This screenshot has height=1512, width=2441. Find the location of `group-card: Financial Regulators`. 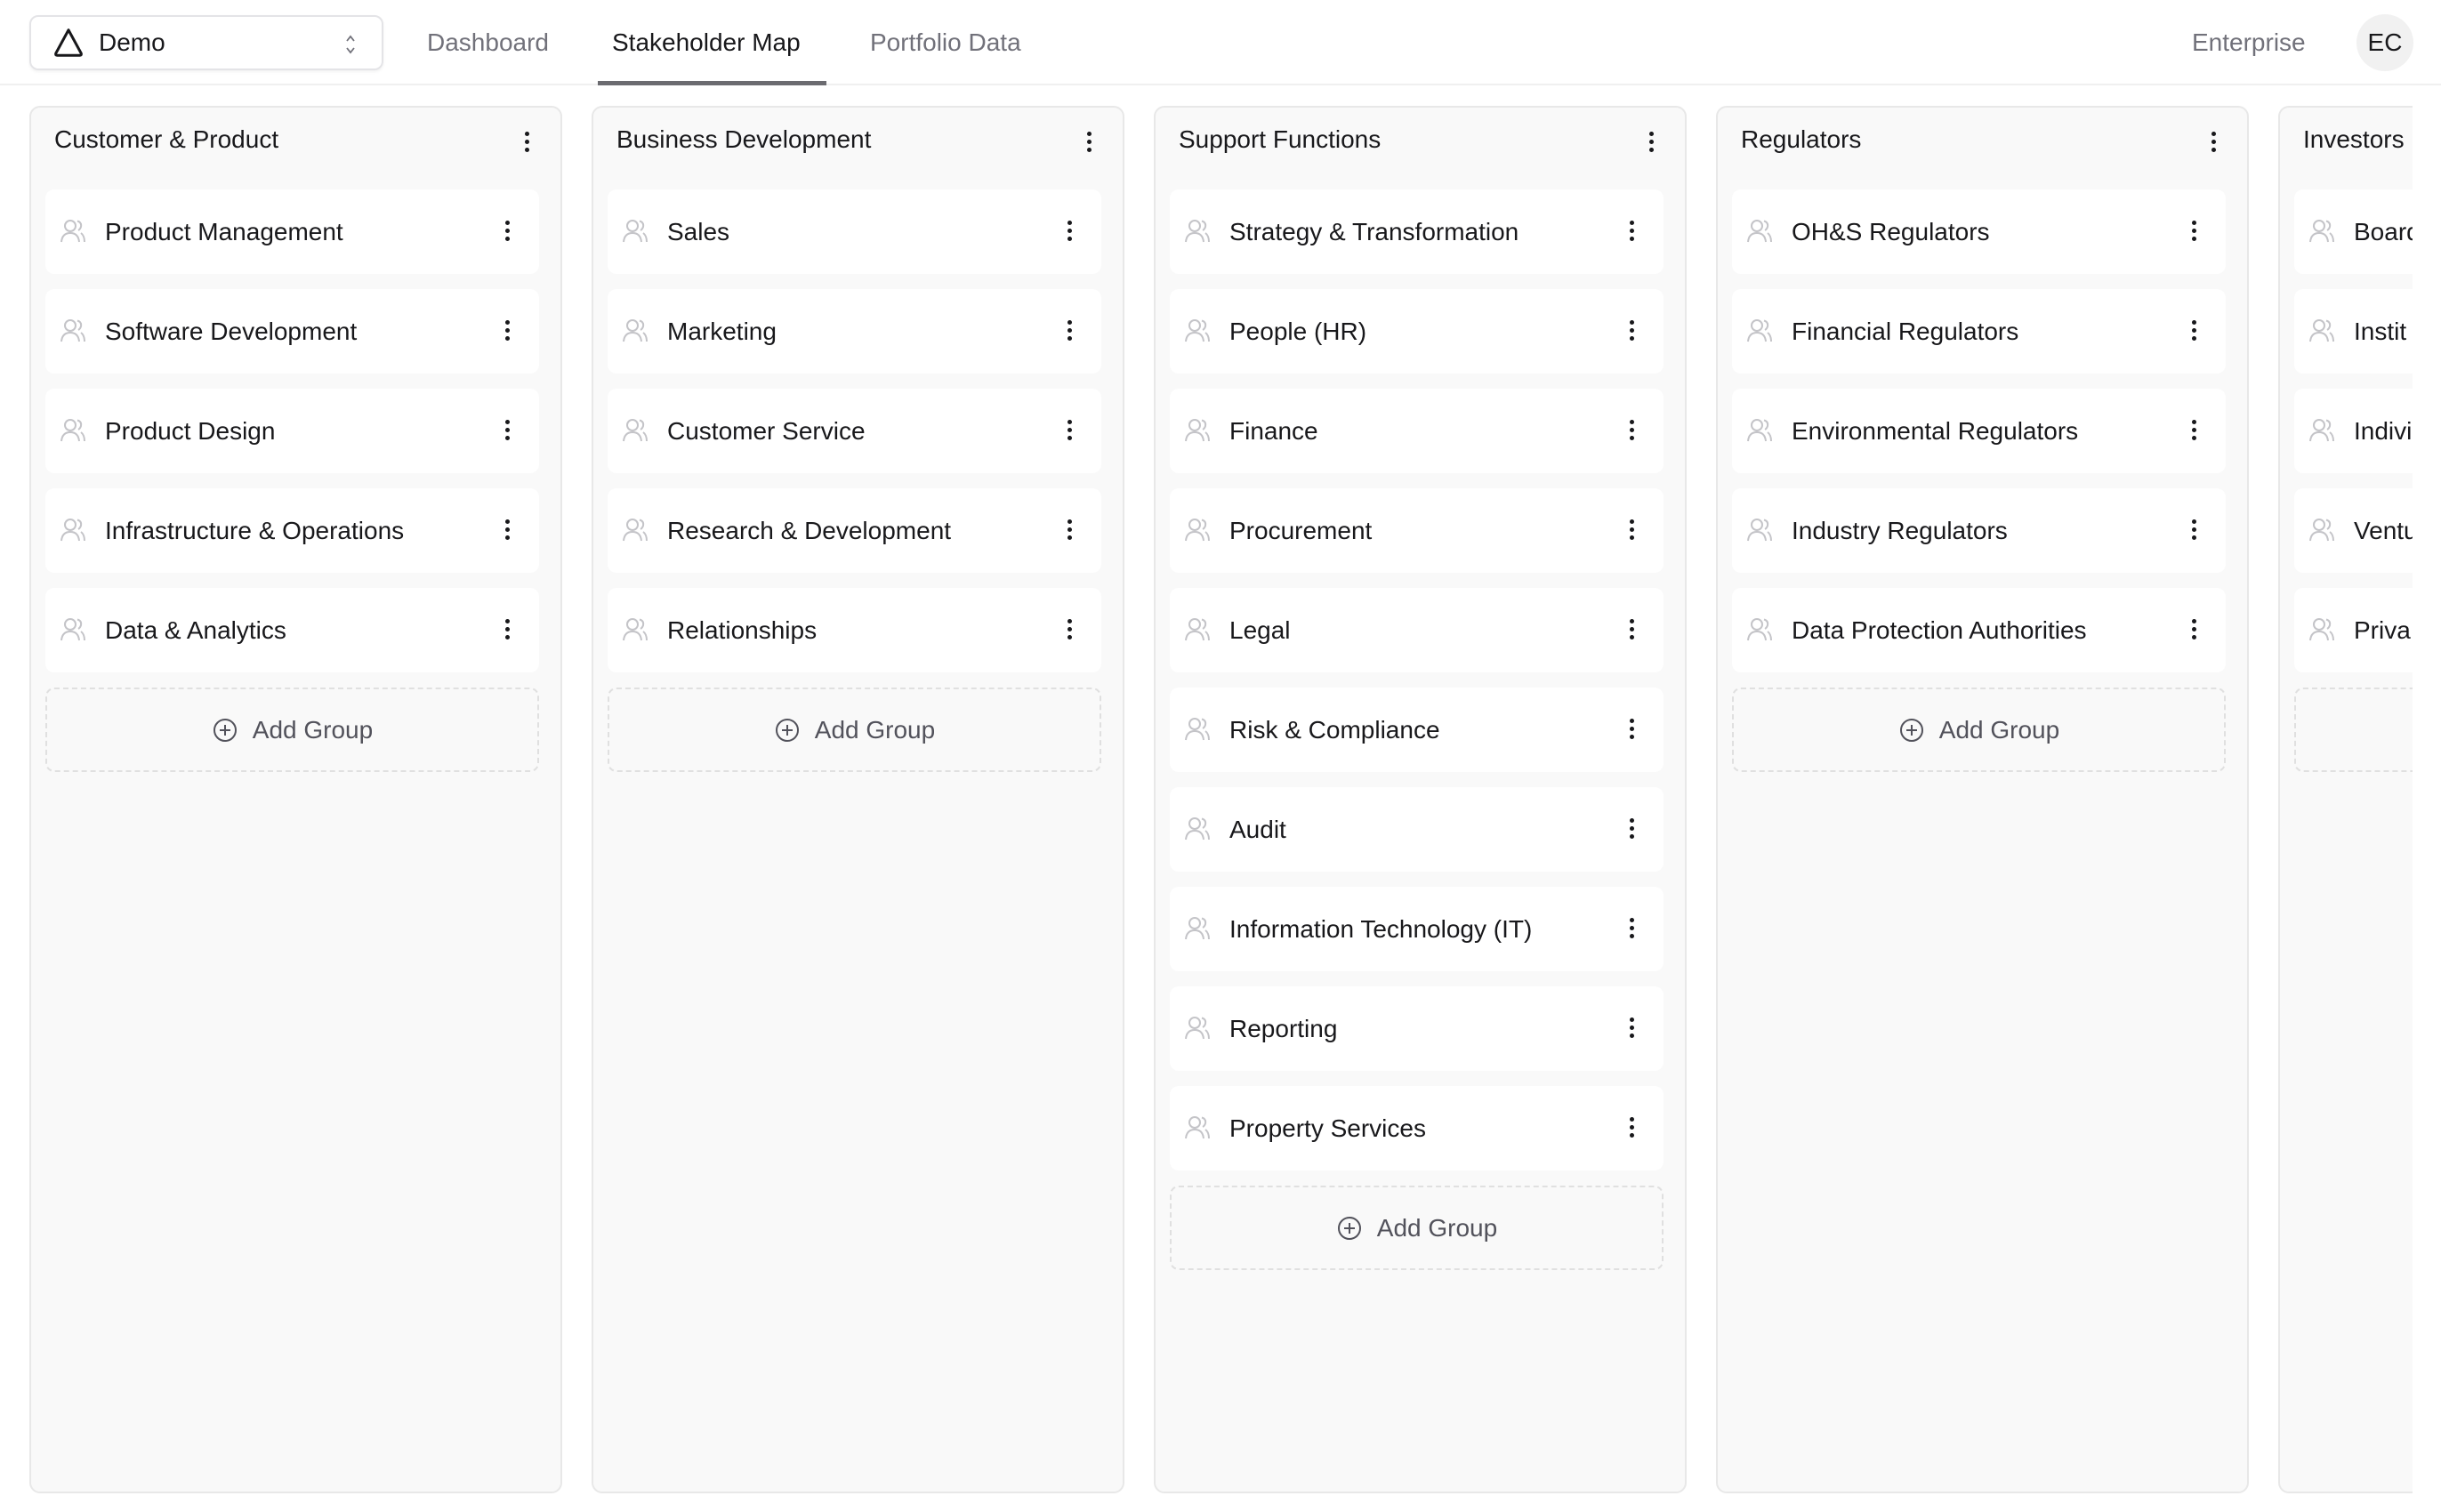

group-card: Financial Regulators is located at coordinates (1979, 331).